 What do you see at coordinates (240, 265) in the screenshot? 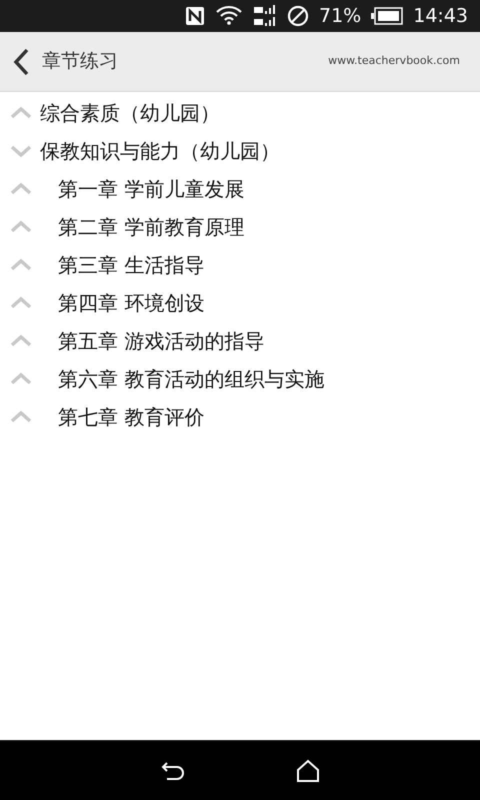
I see `tree-item: 第三章 生活指导` at bounding box center [240, 265].